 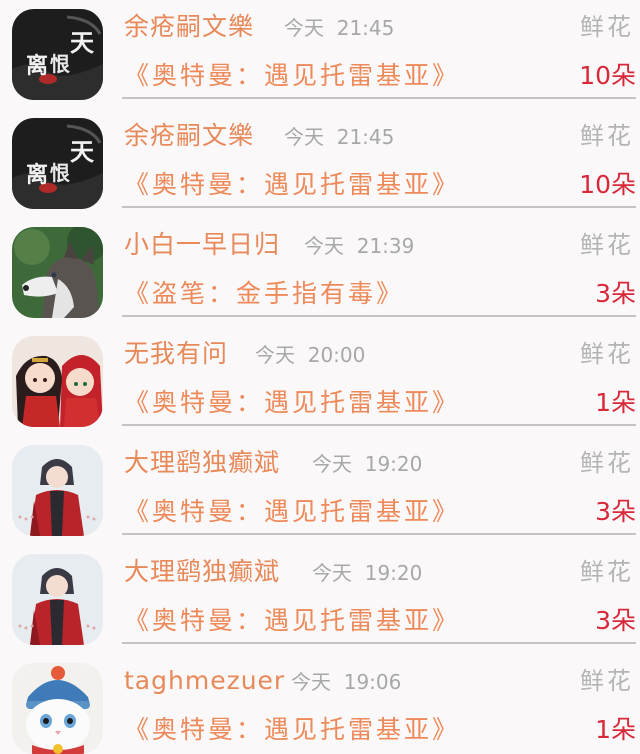 What do you see at coordinates (320, 381) in the screenshot?
I see `list-item: 无我有问 今天 20:00 鲜花 《奥特曼：遇见托雷基亚》 1朵` at bounding box center [320, 381].